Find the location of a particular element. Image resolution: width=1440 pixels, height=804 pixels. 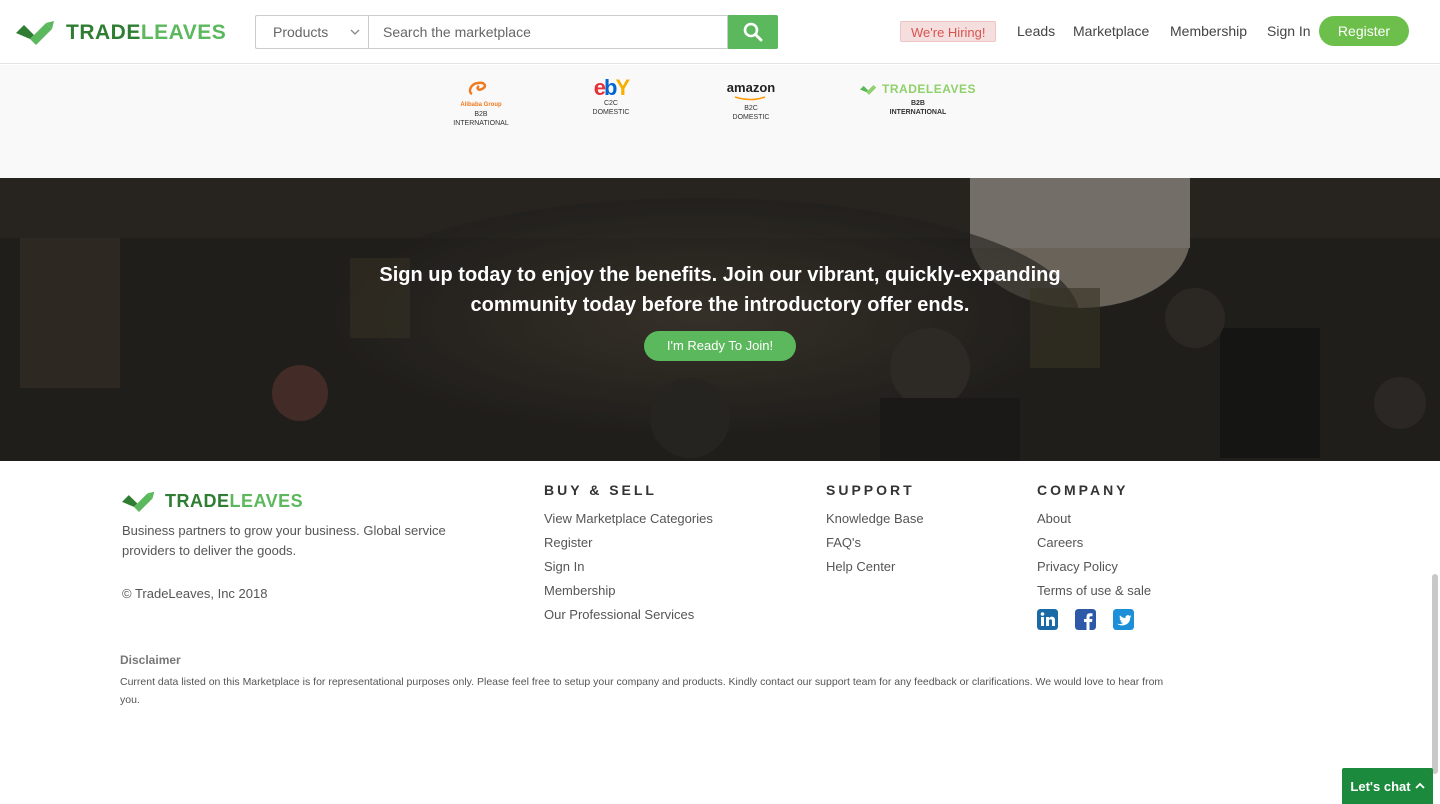

site-logo: TRADELEAVES is located at coordinates (121, 32).